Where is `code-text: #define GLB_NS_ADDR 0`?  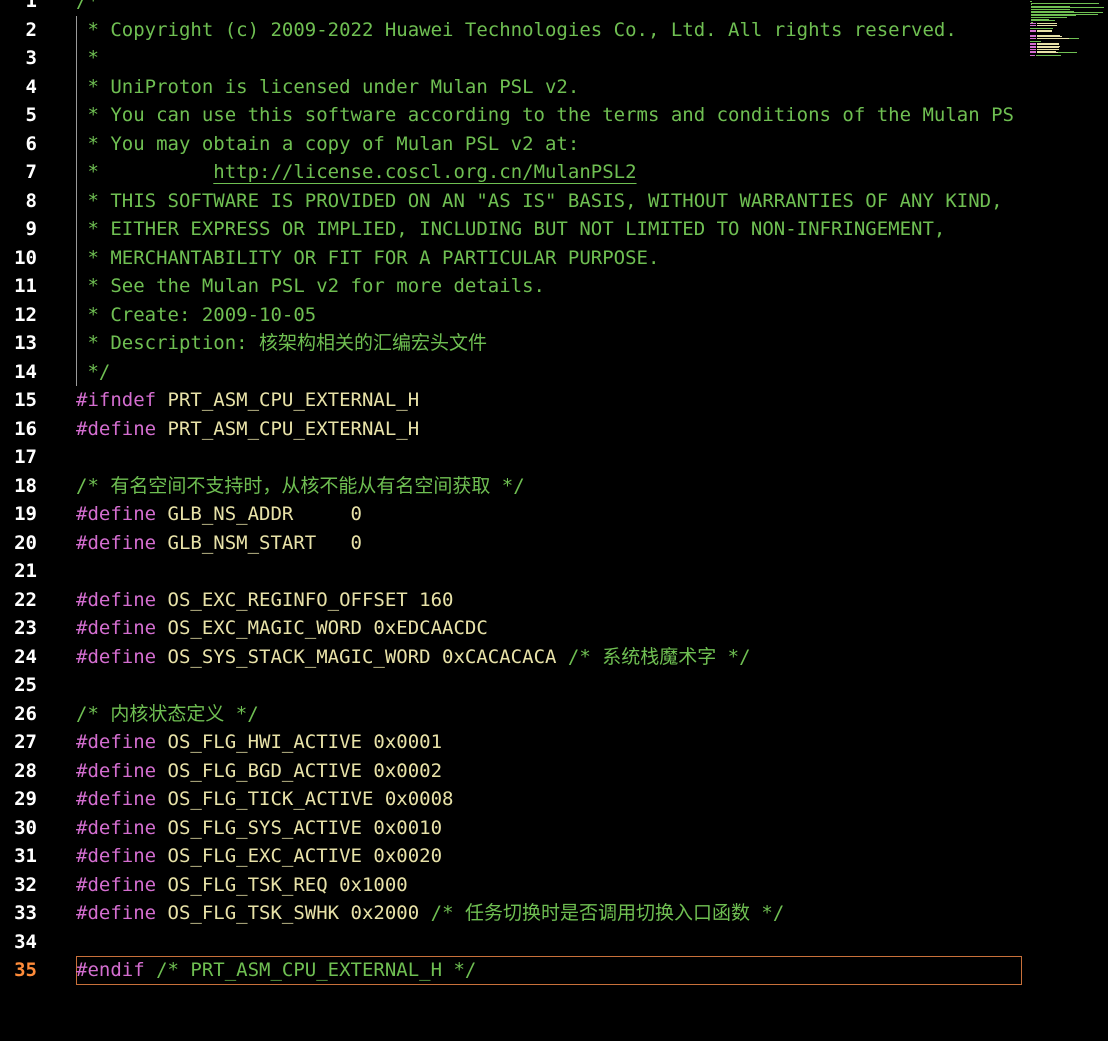
code-text: #define GLB_NS_ADDR 0 is located at coordinates (219, 514).